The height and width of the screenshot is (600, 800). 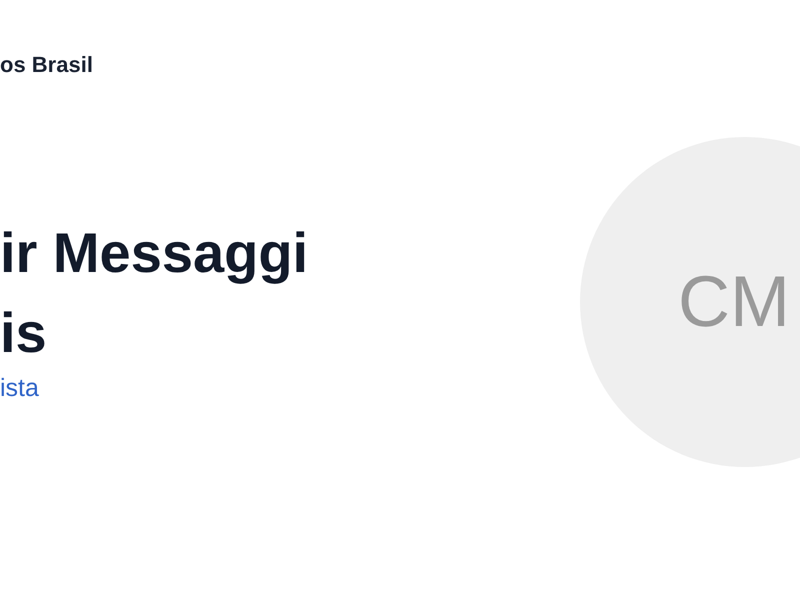 I want to click on person-name: ir Messaggi is, so click(x=154, y=293).